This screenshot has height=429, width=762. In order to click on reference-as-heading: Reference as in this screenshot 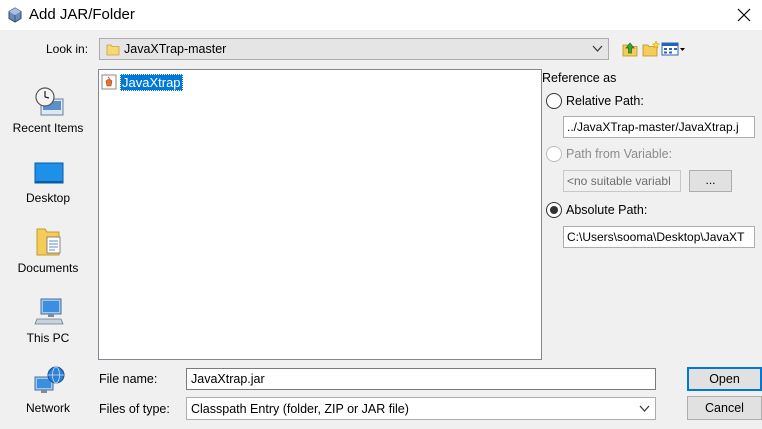, I will do `click(579, 78)`.